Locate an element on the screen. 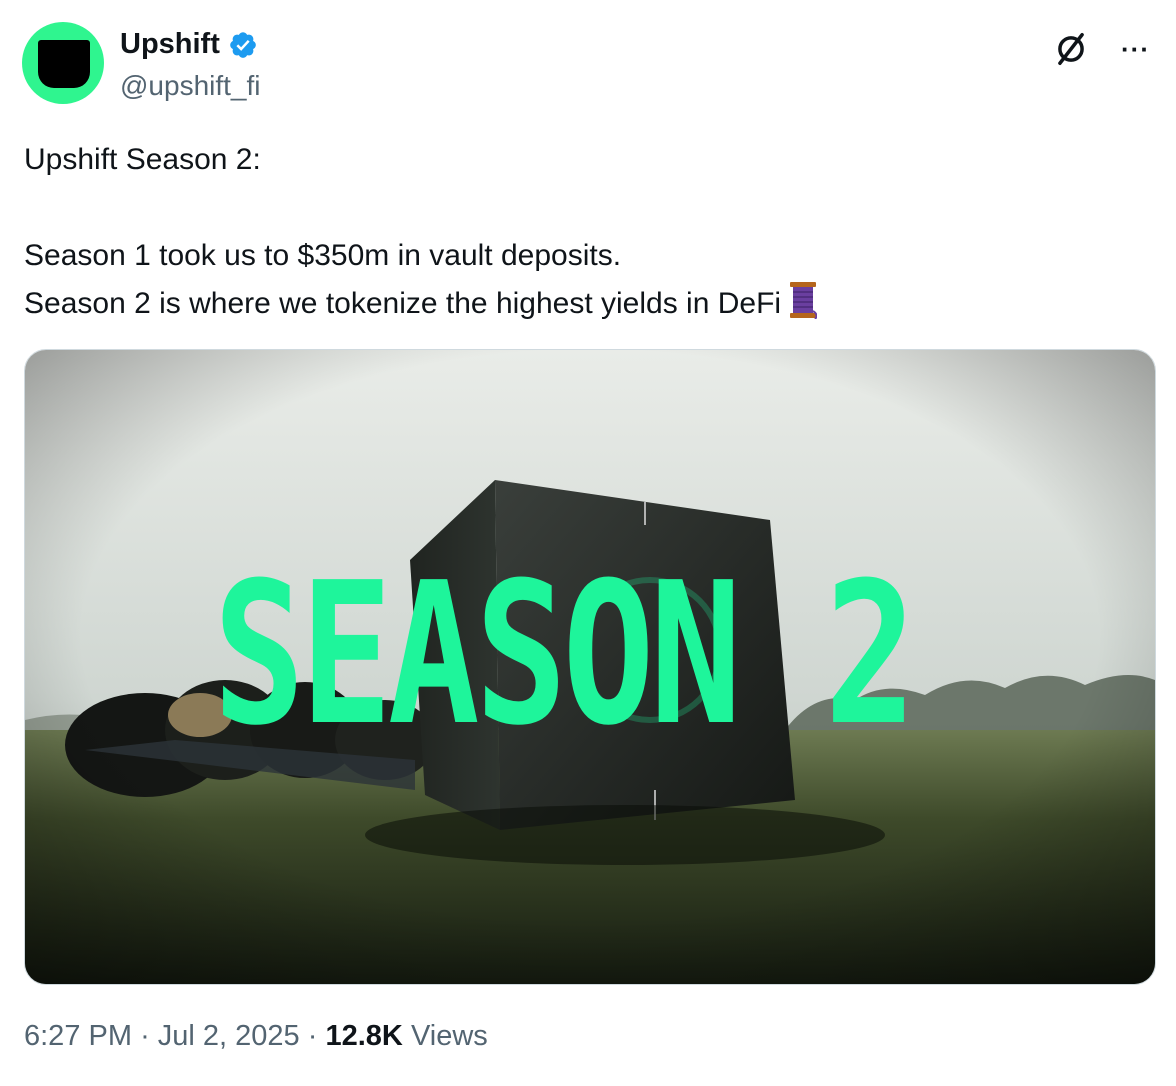  author-name-row: Upshift is located at coordinates (189, 44).